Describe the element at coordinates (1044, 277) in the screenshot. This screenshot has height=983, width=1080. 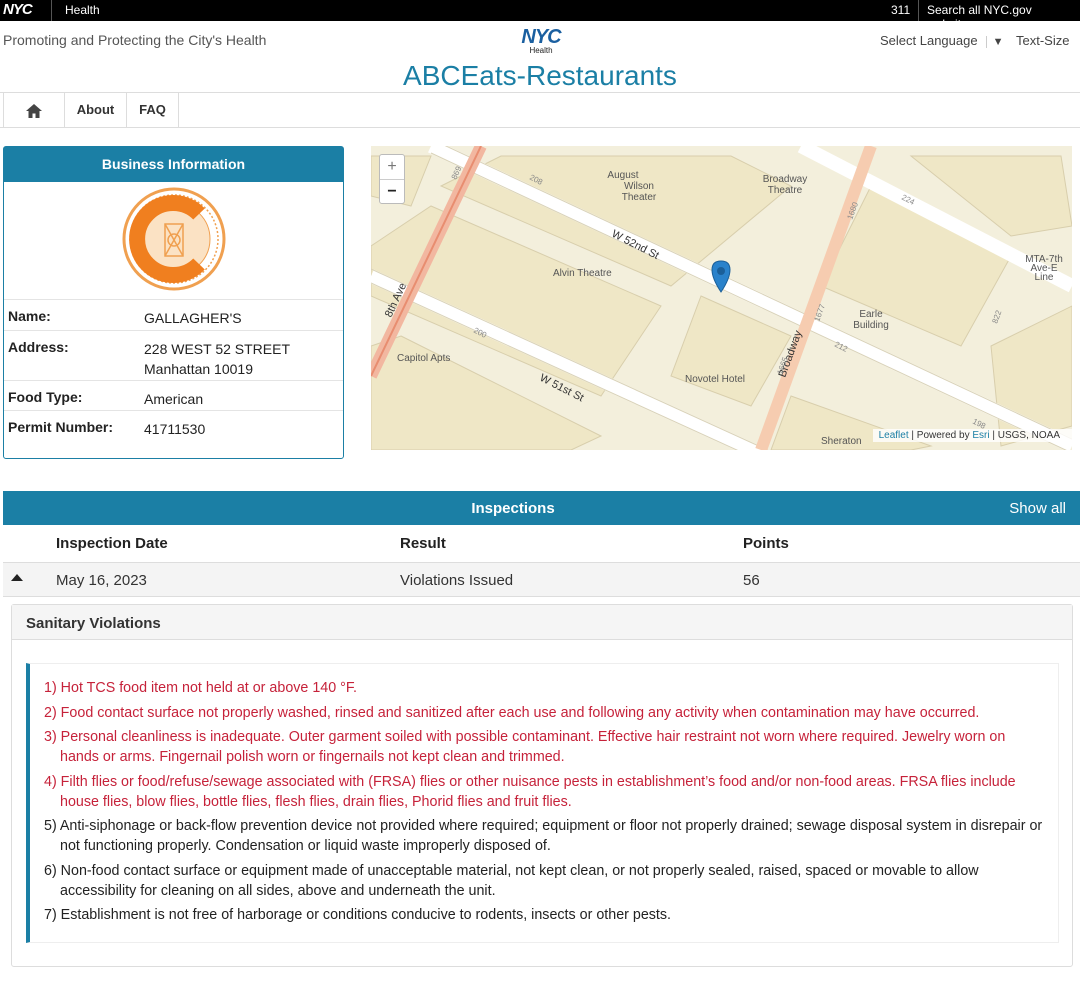
I see `svg-text: Line` at that location.